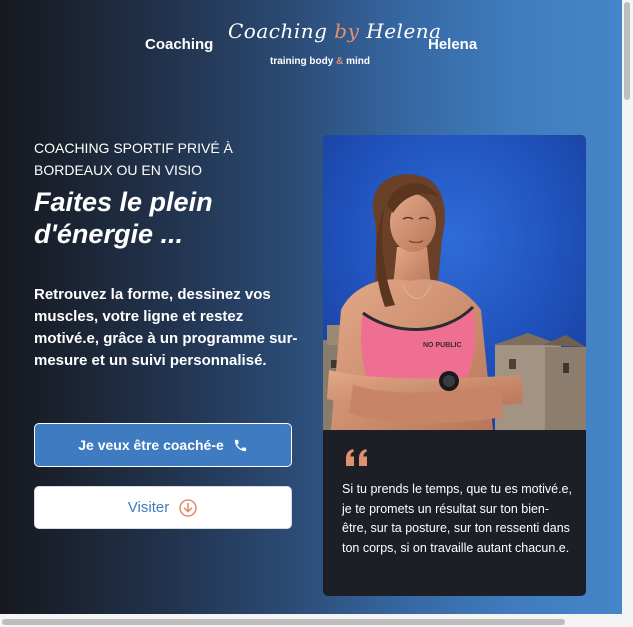 The height and width of the screenshot is (627, 633). I want to click on visit-button-label: Visiter, so click(148, 507).